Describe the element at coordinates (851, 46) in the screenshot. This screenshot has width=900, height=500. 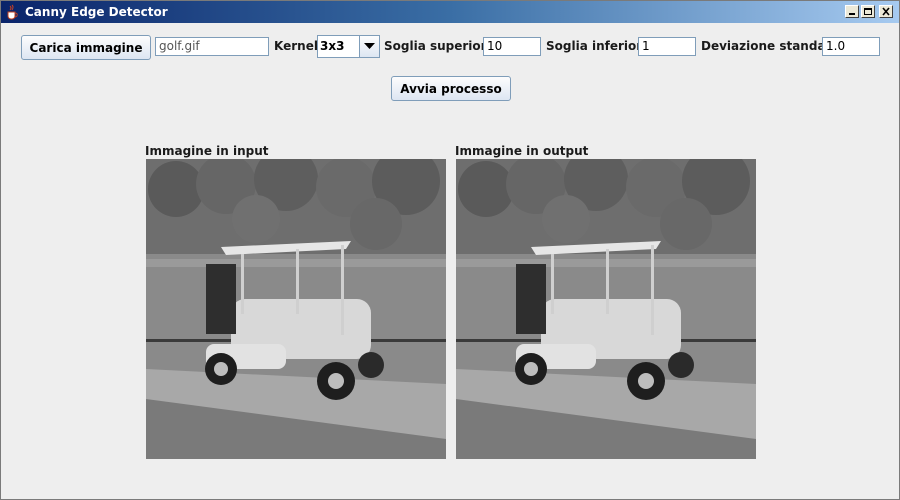
I see `std-deviation-field: 1.0` at that location.